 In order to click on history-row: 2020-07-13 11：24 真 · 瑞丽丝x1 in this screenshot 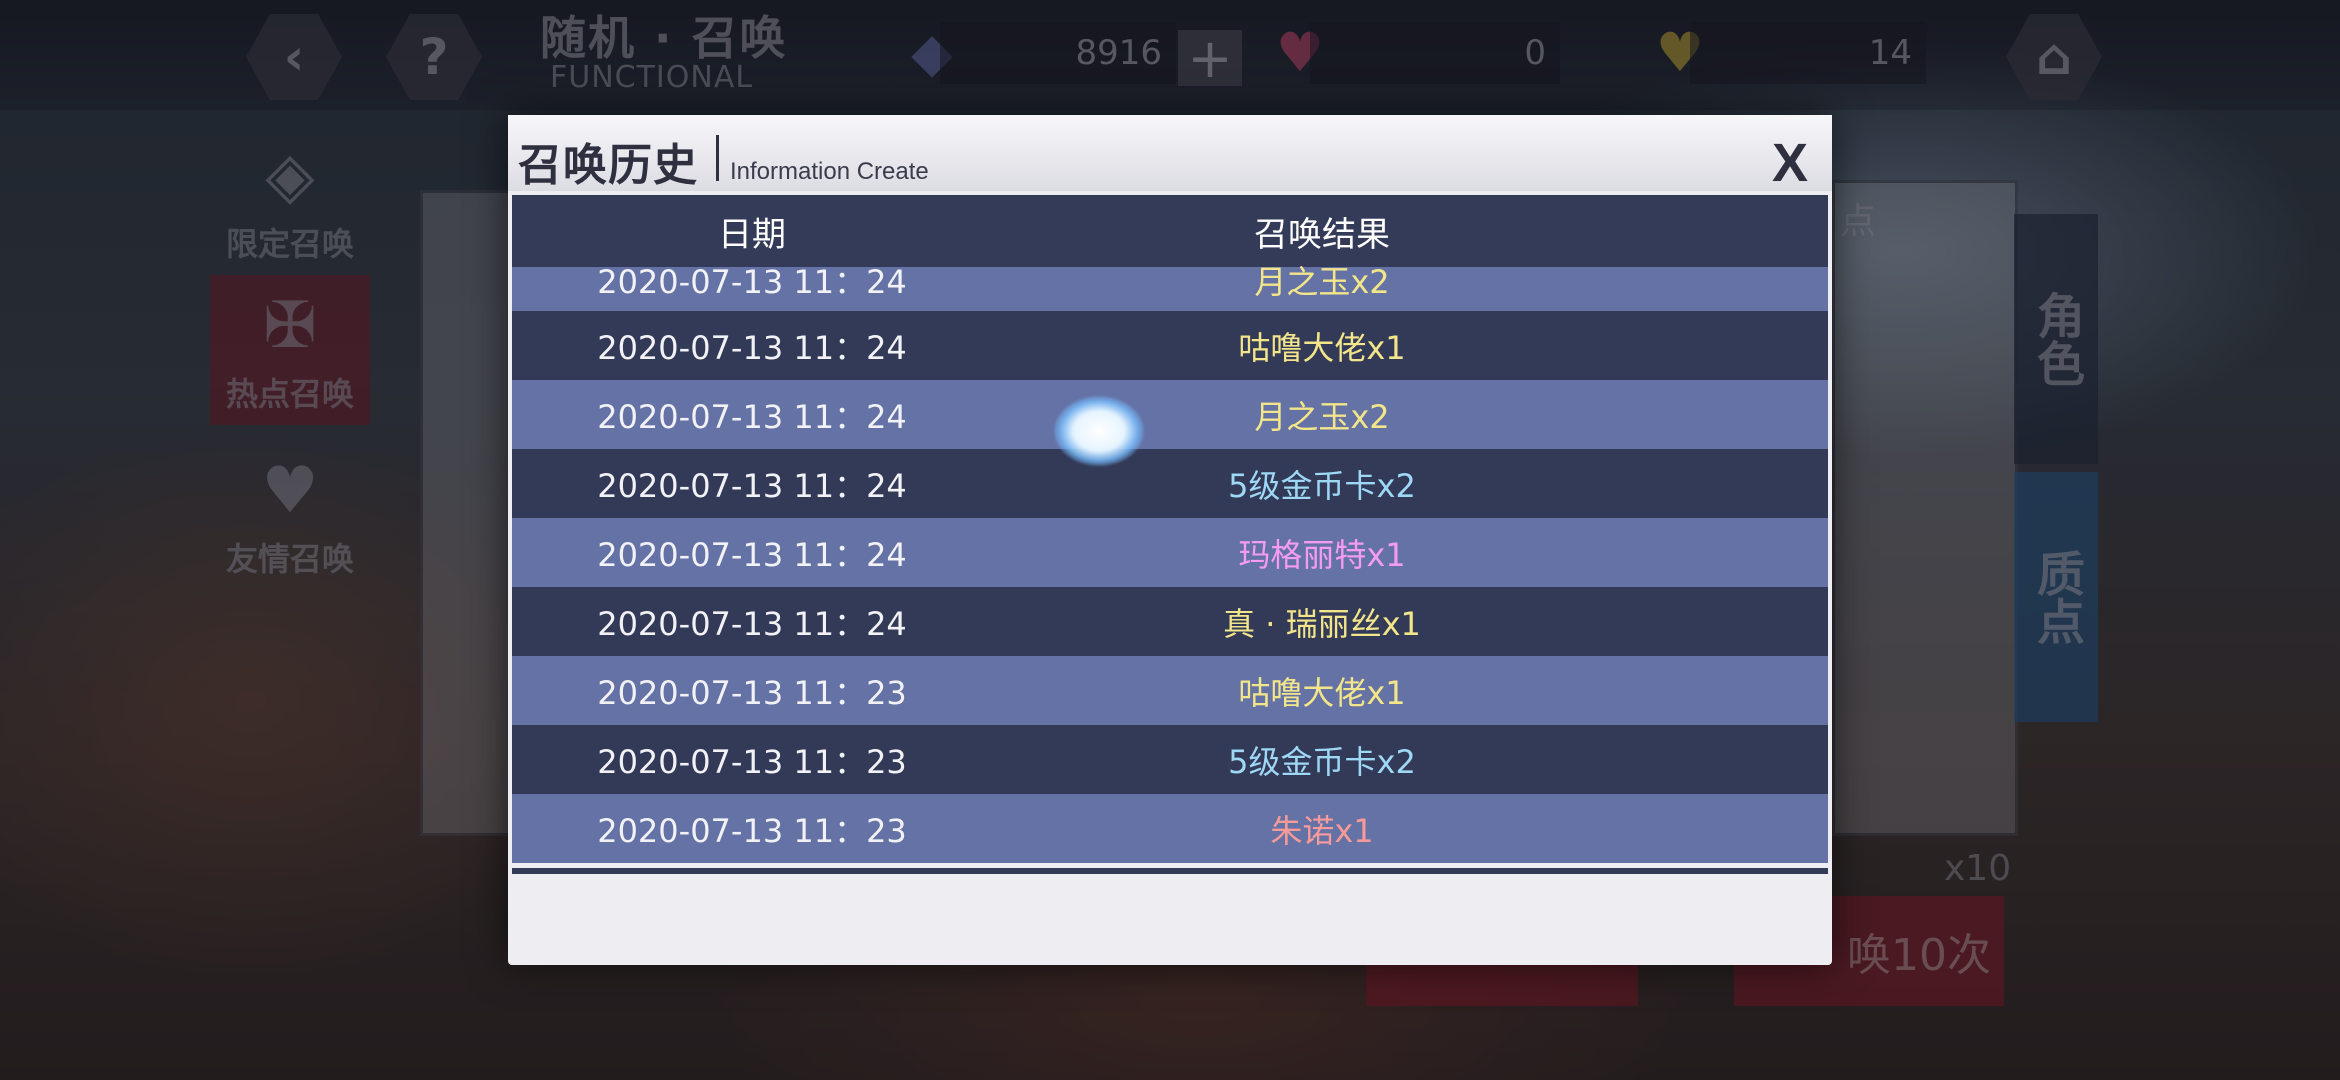, I will do `click(1170, 621)`.